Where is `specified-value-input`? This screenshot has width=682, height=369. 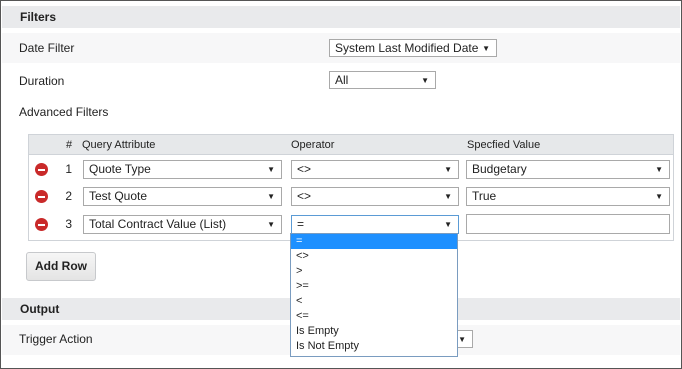 specified-value-input is located at coordinates (568, 224).